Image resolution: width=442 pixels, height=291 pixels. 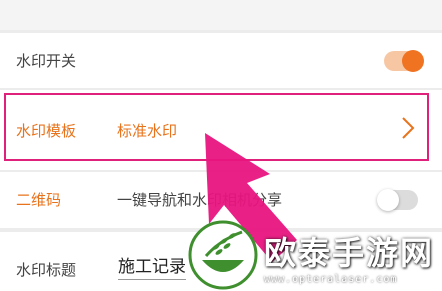 I want to click on qr-code-description: 一键导航和水印相机分享, so click(x=200, y=200).